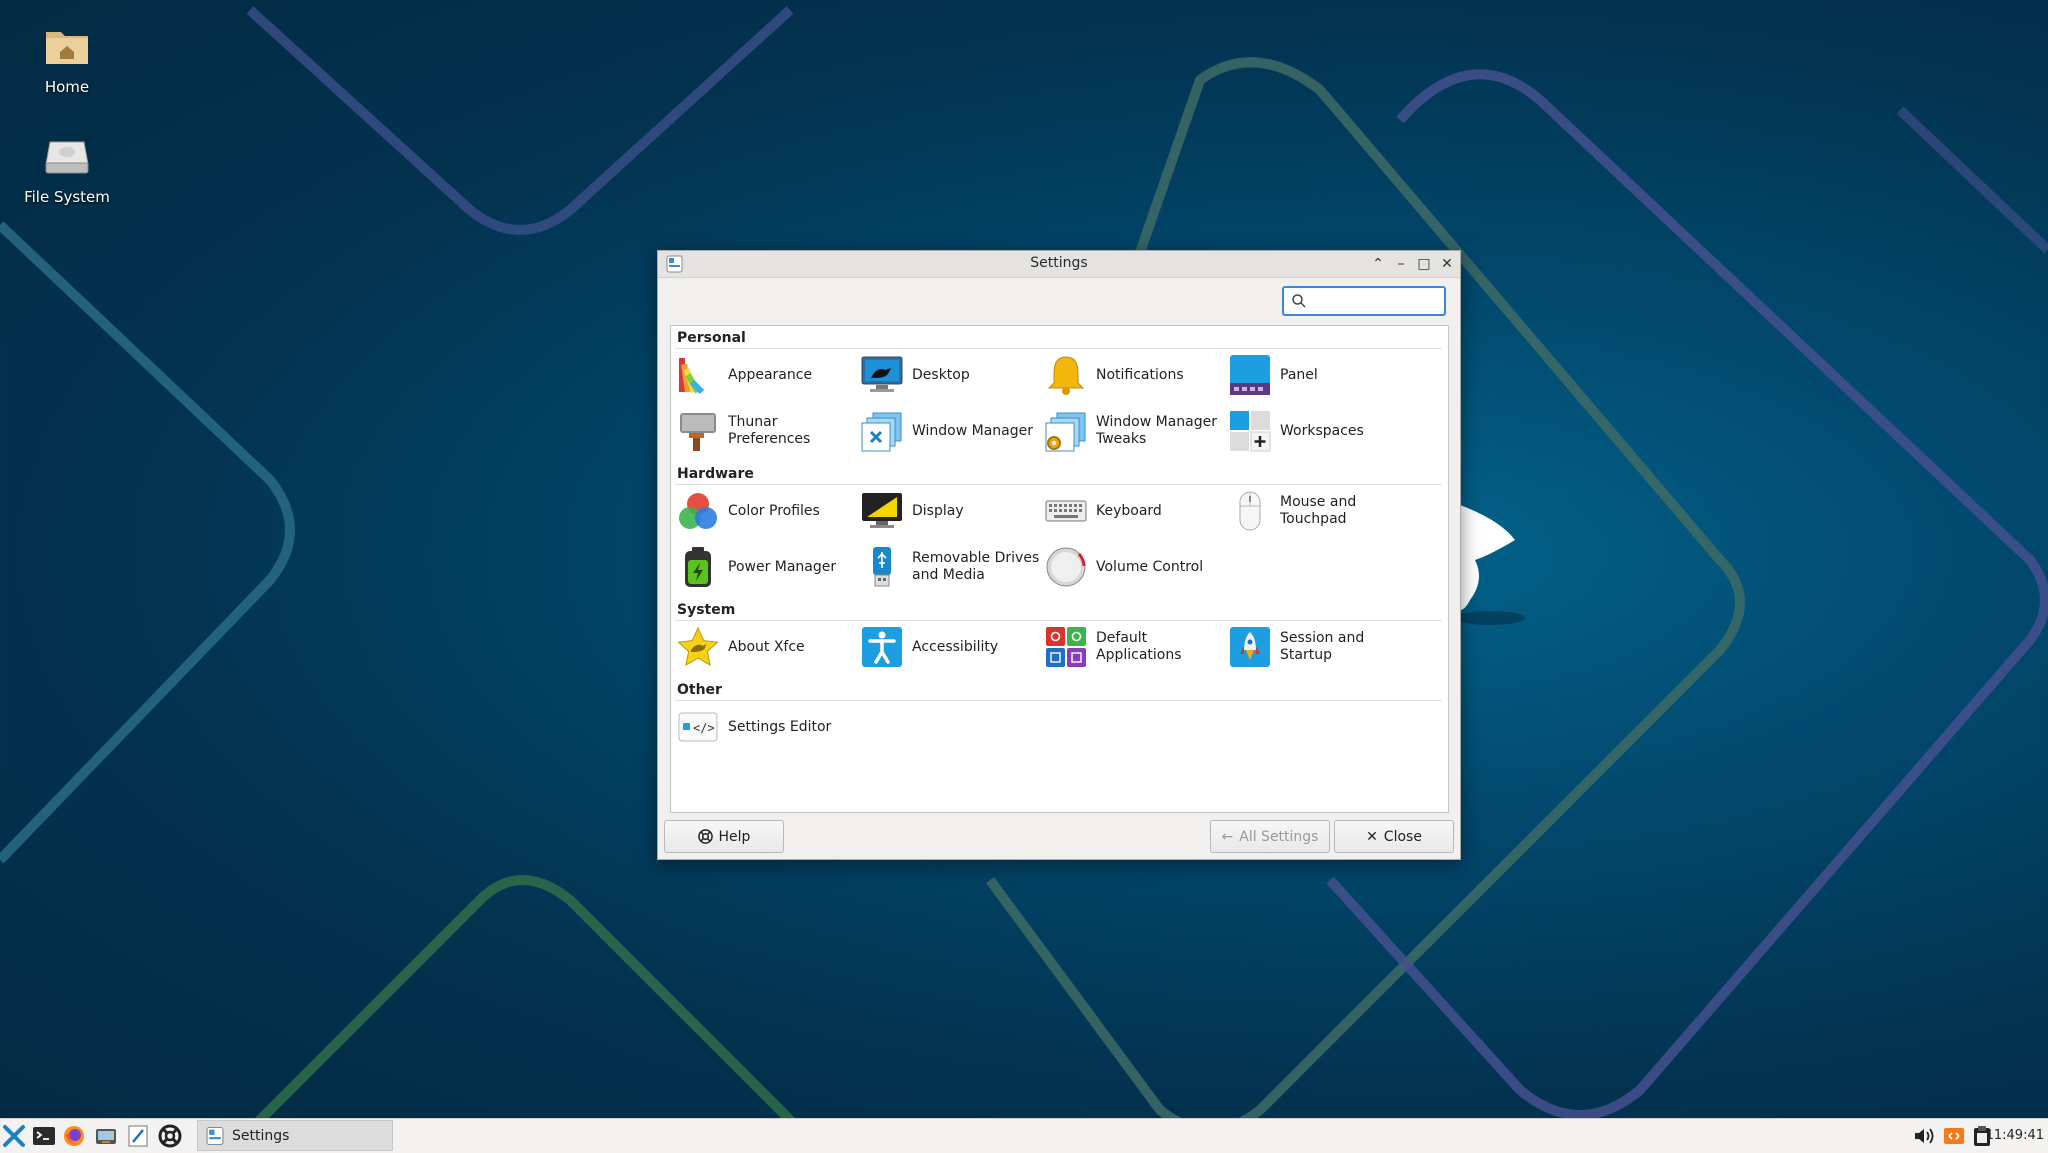 The image size is (2048, 1153). I want to click on volume-icon, so click(1924, 1136).